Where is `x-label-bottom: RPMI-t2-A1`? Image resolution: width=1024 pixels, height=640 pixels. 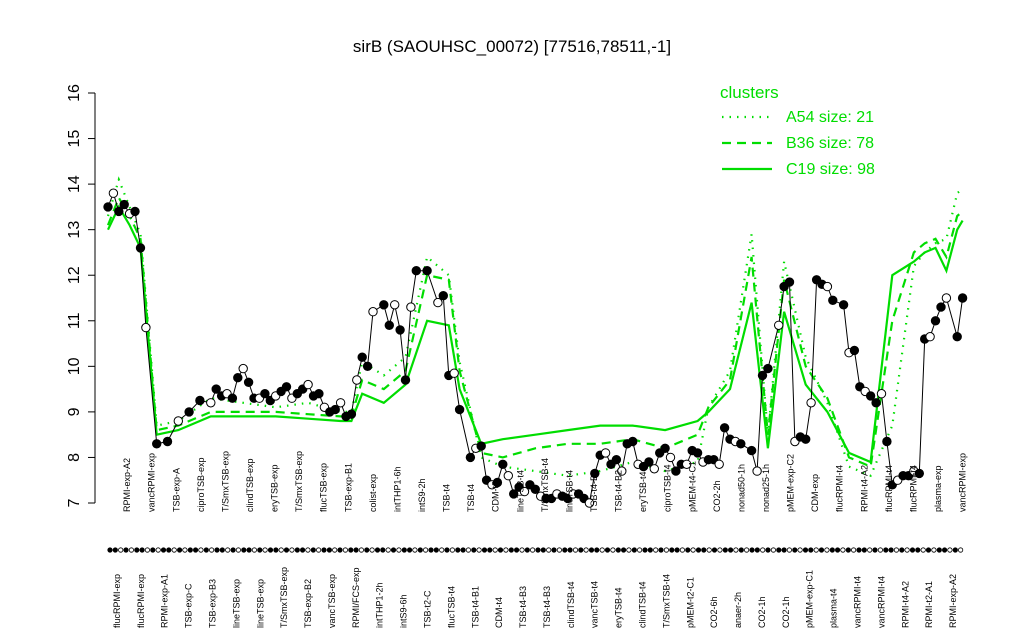 x-label-bottom: RPMI-t2-A1 is located at coordinates (929, 604).